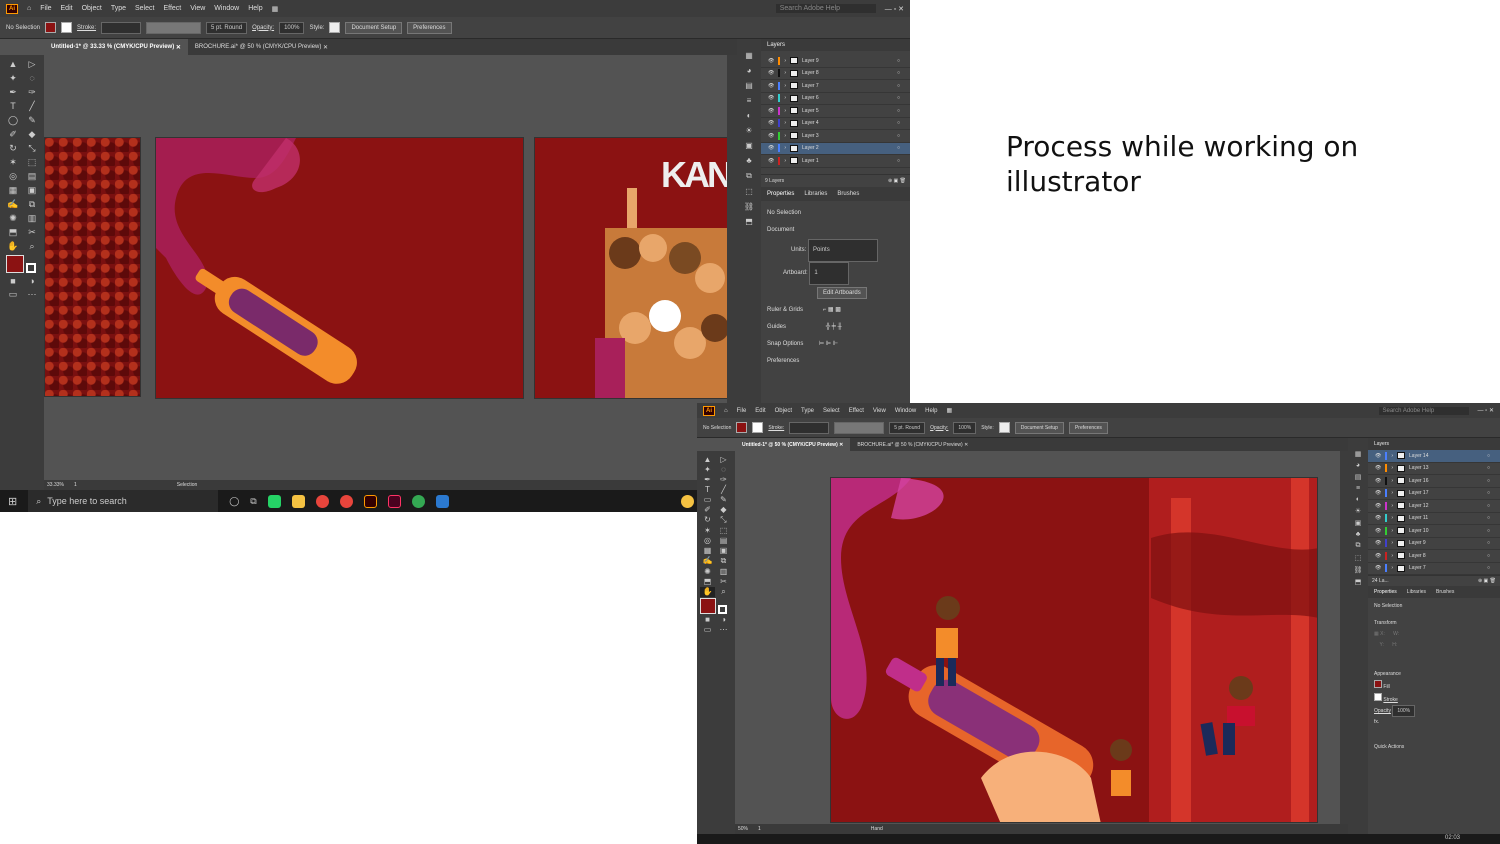 Image resolution: width=1500 pixels, height=844 pixels. What do you see at coordinates (1385, 592) in the screenshot?
I see `tab-properties: Properties` at bounding box center [1385, 592].